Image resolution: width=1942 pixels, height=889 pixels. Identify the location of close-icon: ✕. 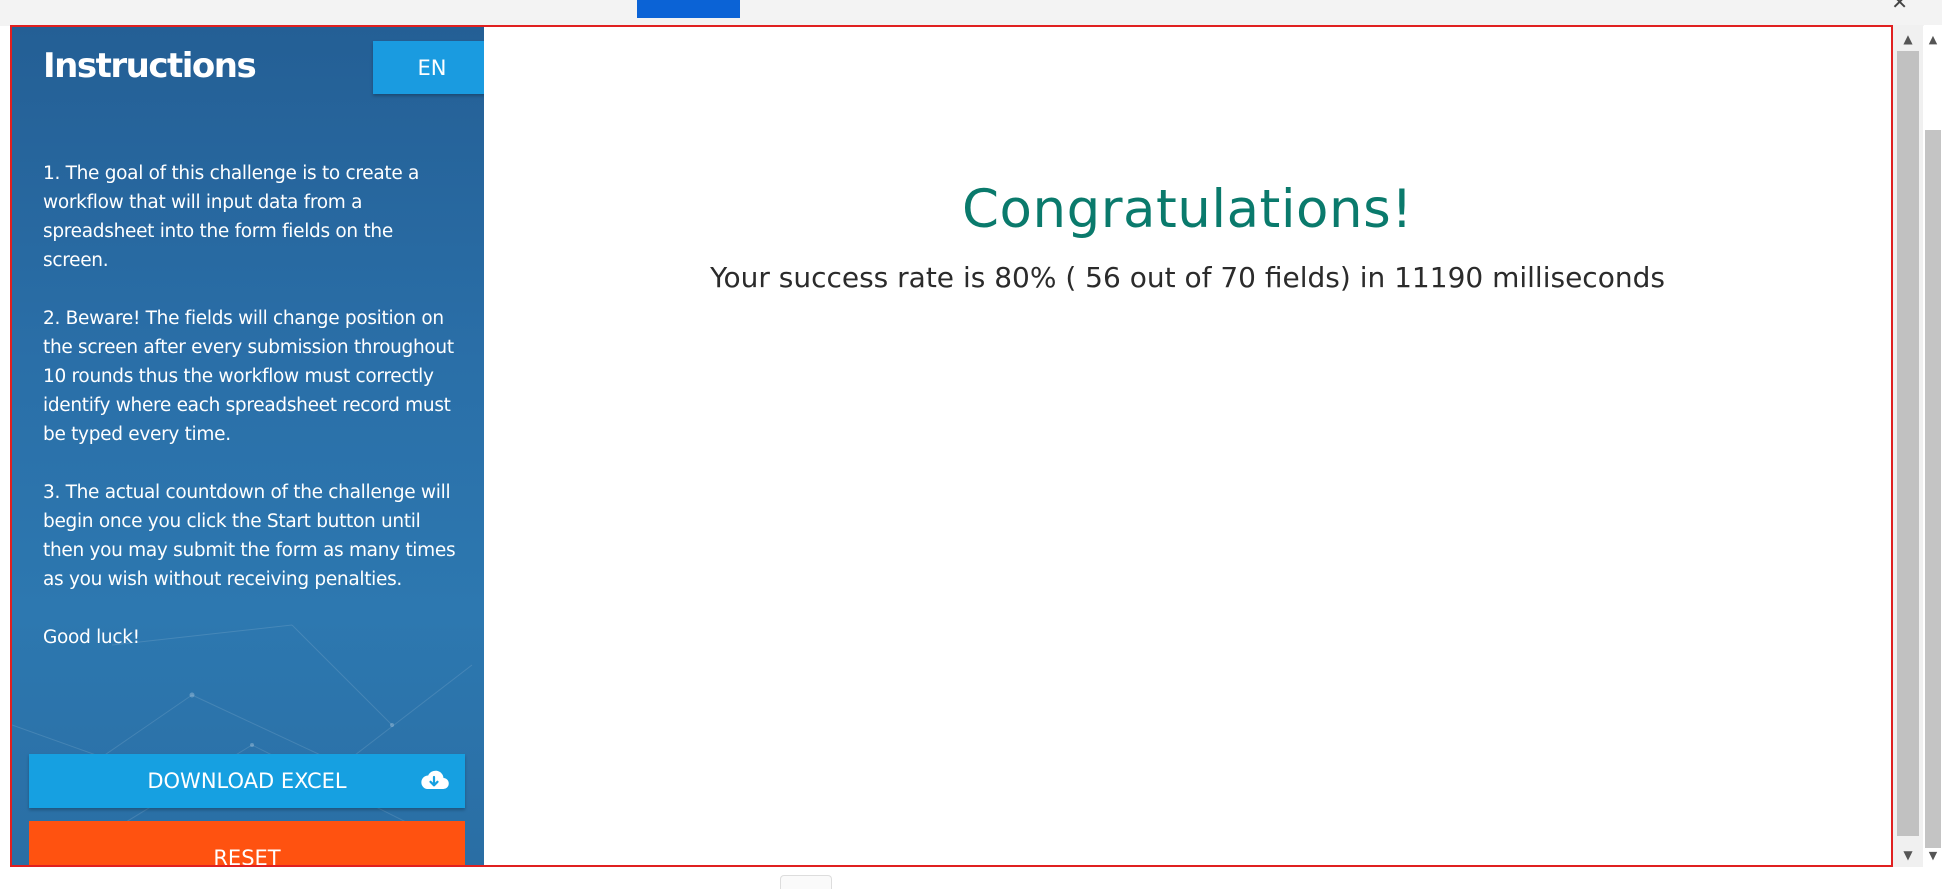
(1899, 7).